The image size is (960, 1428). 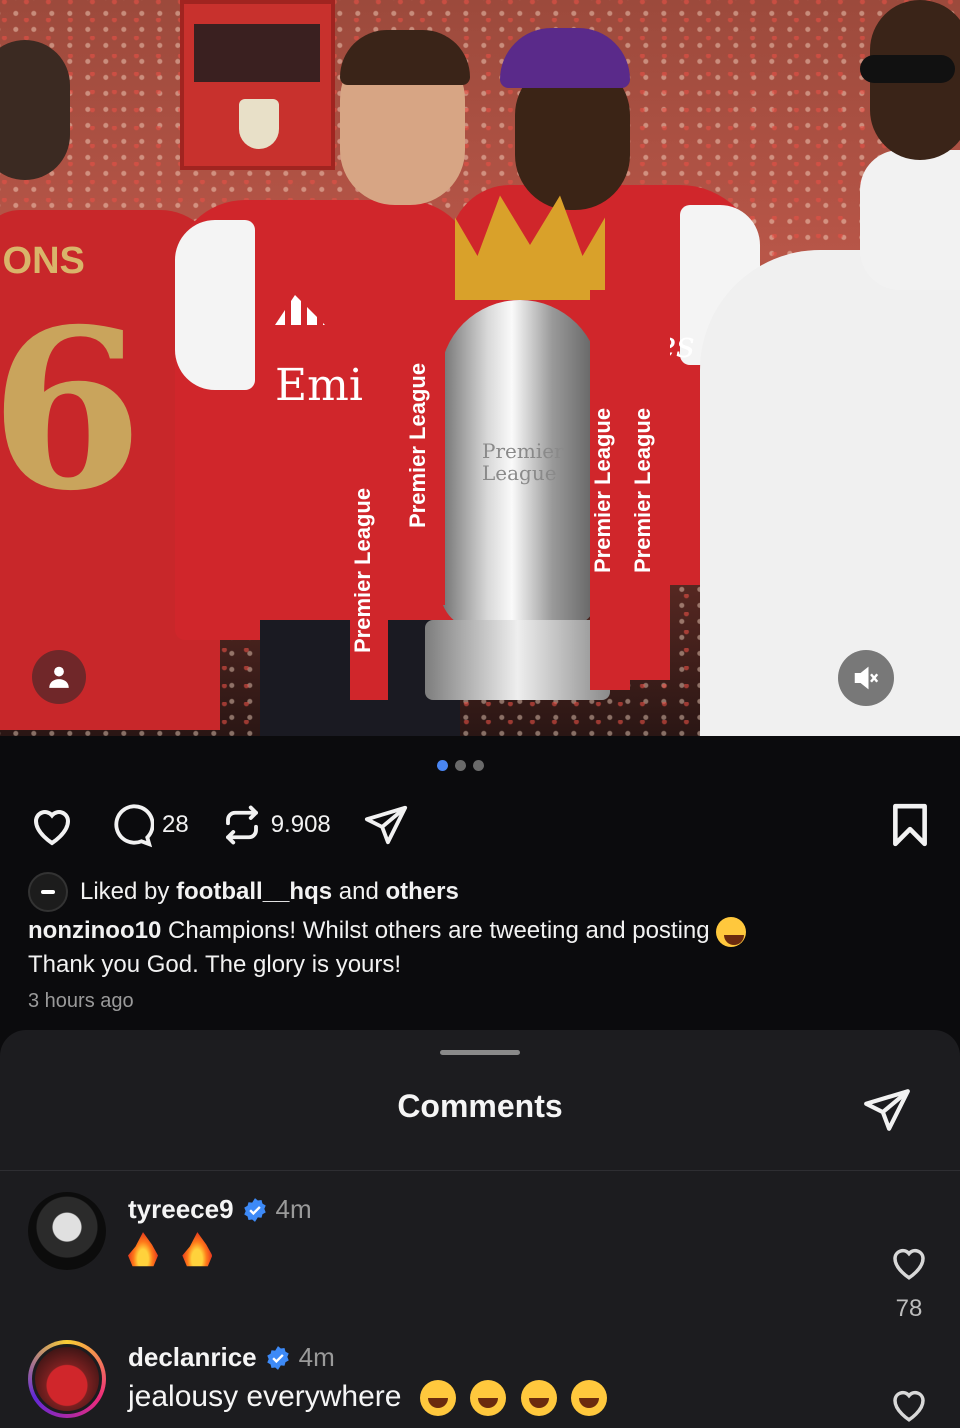 What do you see at coordinates (175, 824) in the screenshot?
I see `comment-count: 28` at bounding box center [175, 824].